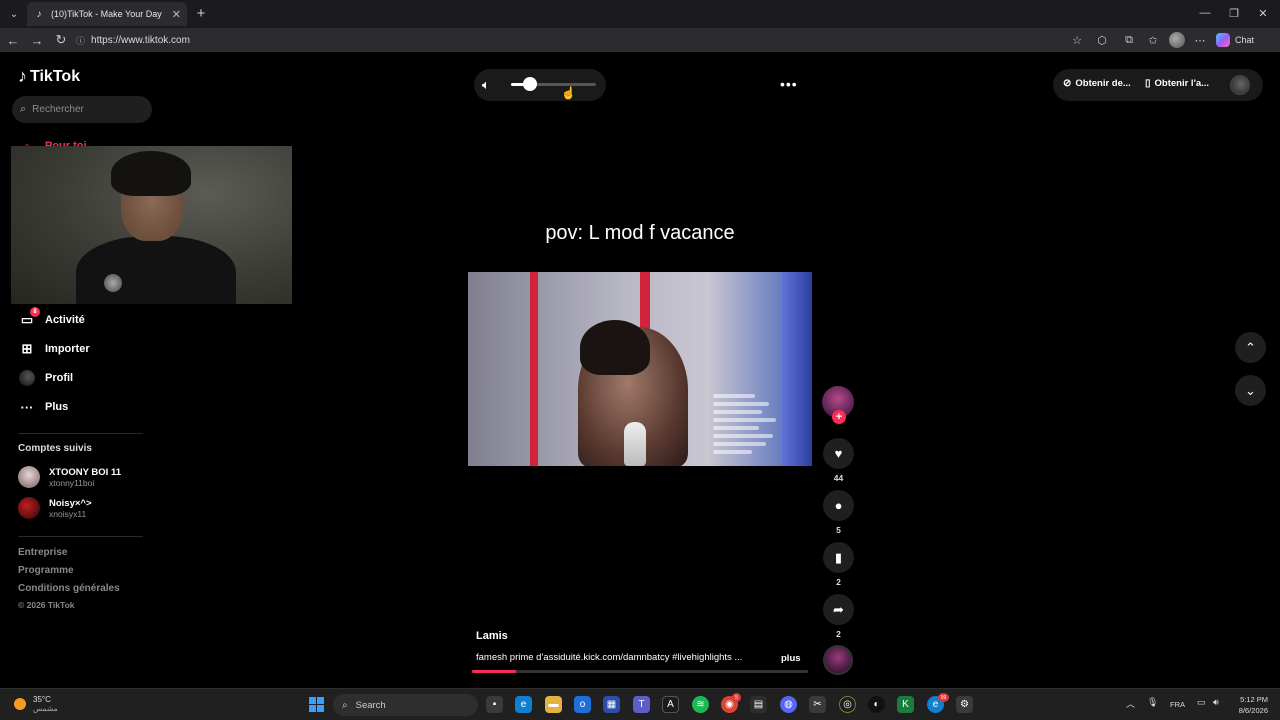 The width and height of the screenshot is (1280, 720). I want to click on next-video-chevron-down-icon: ⌄, so click(1250, 390).